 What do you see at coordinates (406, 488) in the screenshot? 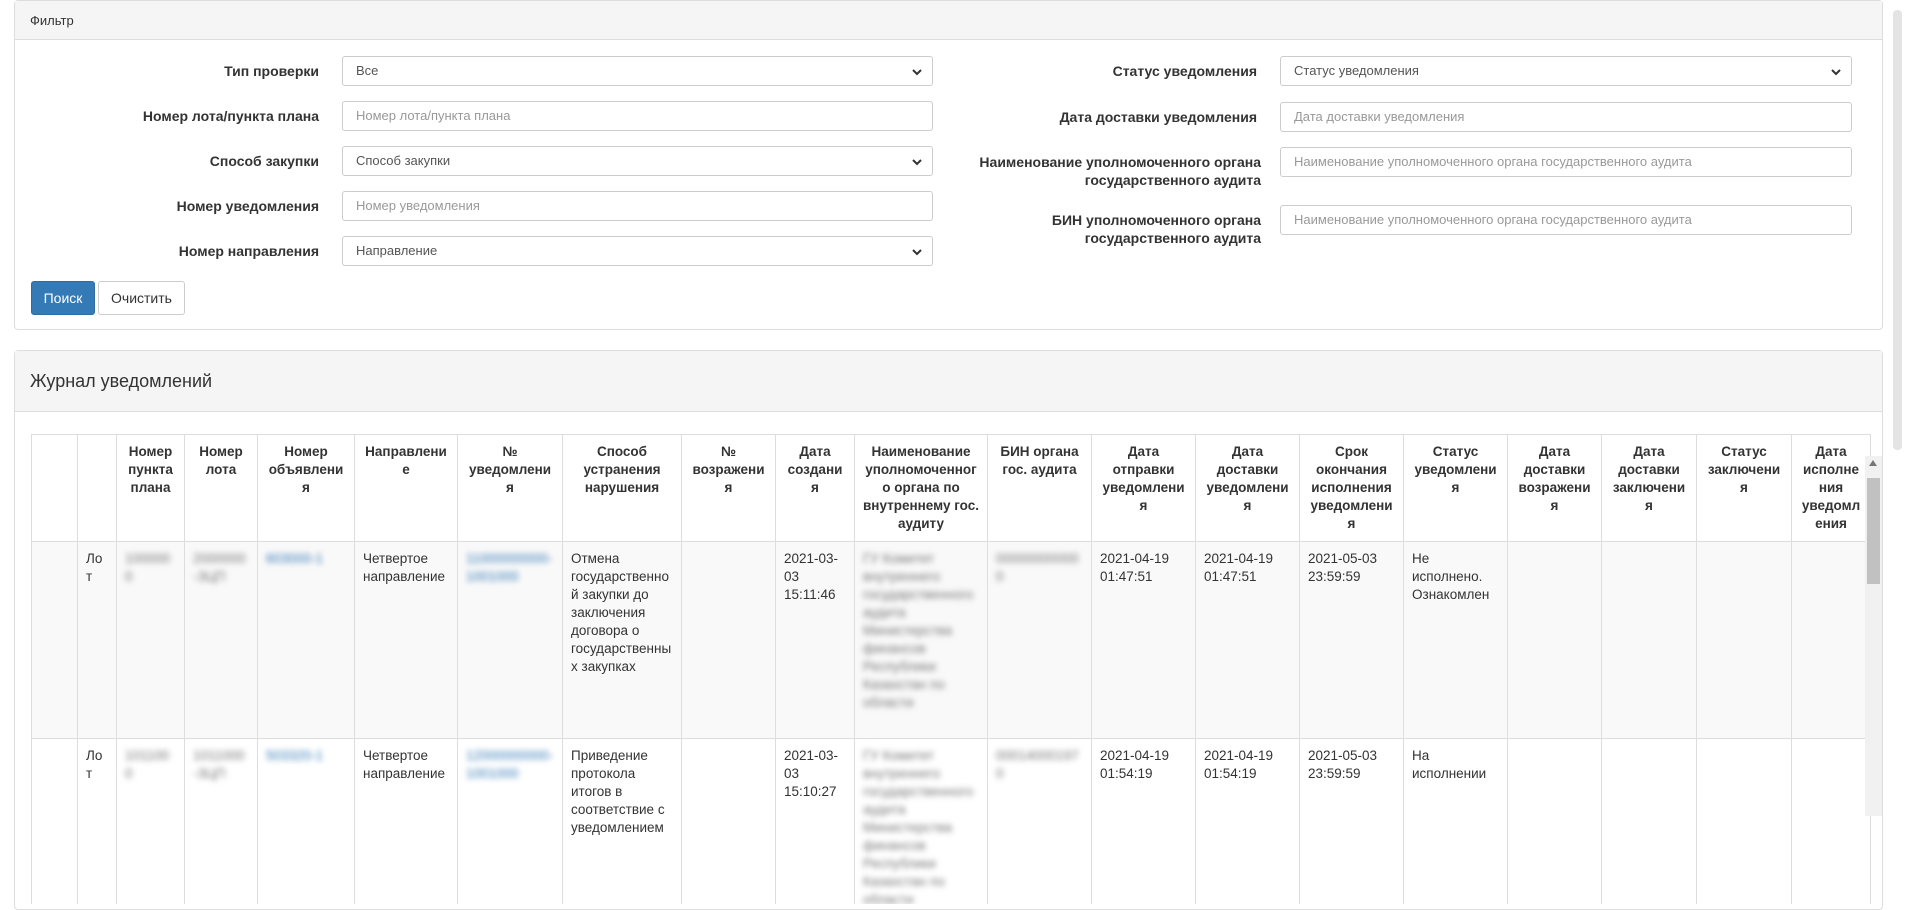
I see `column-header-direction: Направление` at bounding box center [406, 488].